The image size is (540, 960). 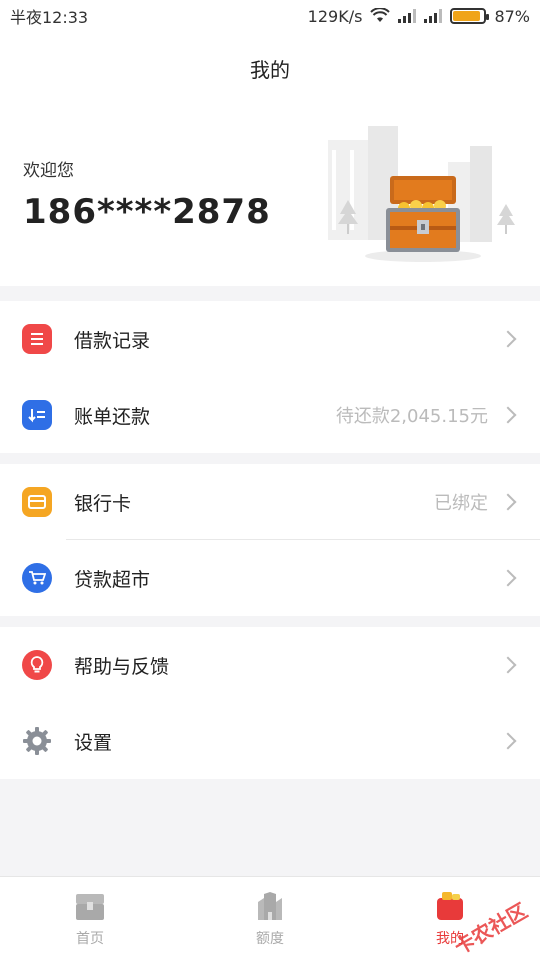 What do you see at coordinates (112, 340) in the screenshot?
I see `menu-label-loan-records: 借款记录` at bounding box center [112, 340].